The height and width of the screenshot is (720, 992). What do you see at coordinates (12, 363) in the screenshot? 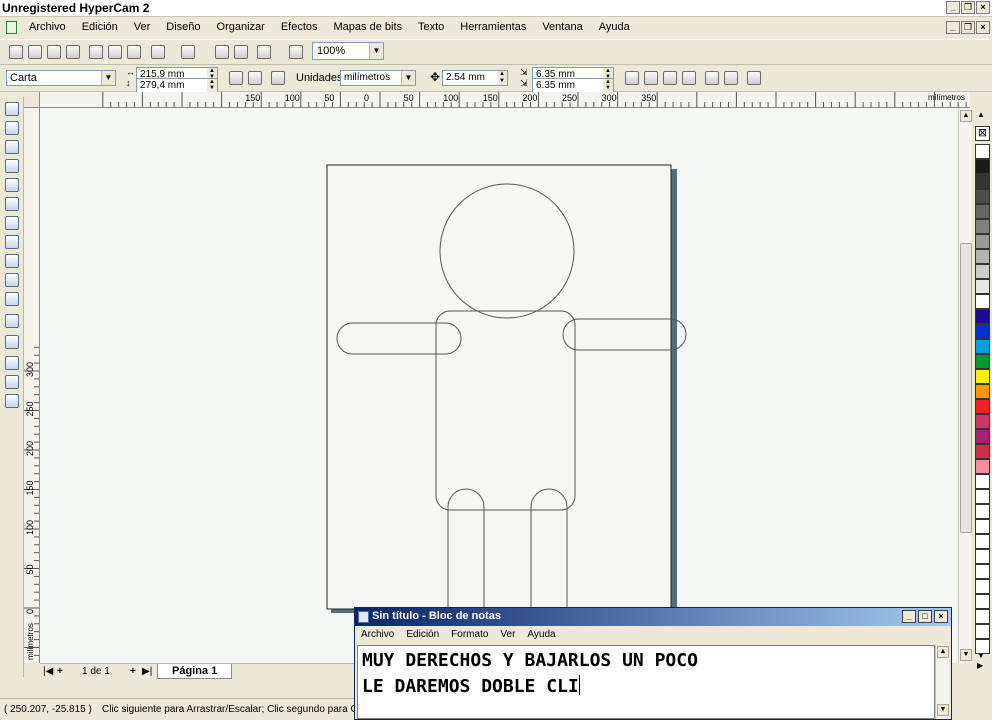
I see `outline-tool-icon` at bounding box center [12, 363].